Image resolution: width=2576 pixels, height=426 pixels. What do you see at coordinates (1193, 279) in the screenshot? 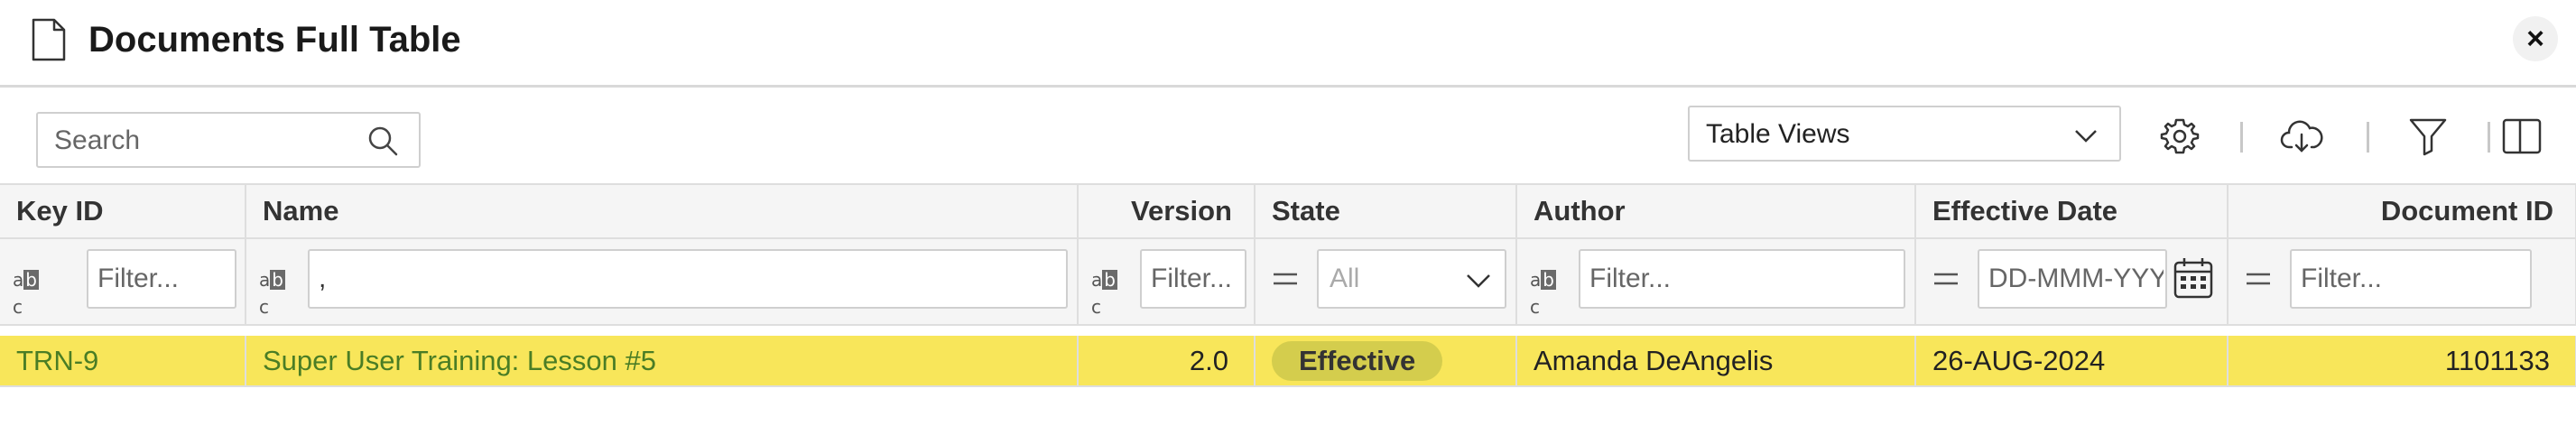
I see `version-filter-input` at bounding box center [1193, 279].